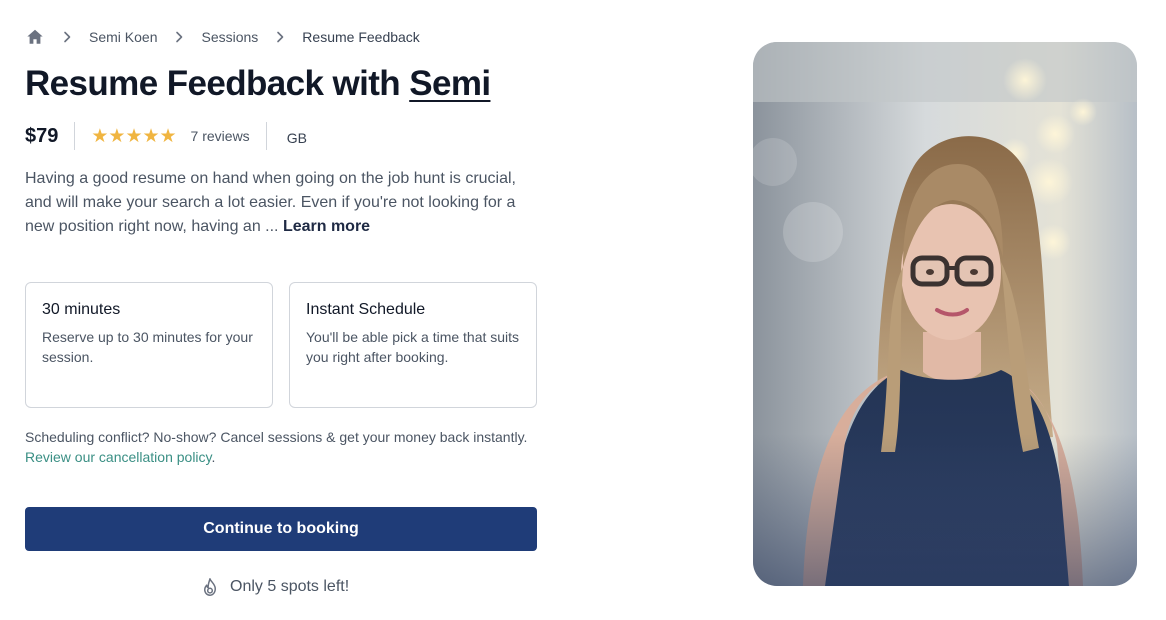 This screenshot has width=1166, height=620. What do you see at coordinates (220, 136) in the screenshot?
I see `reviews-link: 7 reviews` at bounding box center [220, 136].